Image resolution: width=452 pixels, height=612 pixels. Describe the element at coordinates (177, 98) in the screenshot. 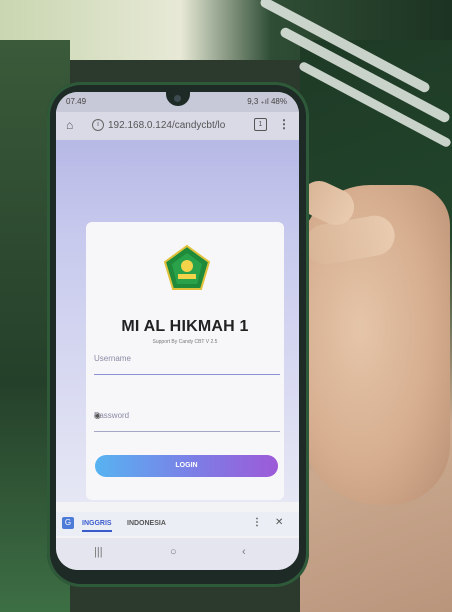

I see `camera-icon` at that location.